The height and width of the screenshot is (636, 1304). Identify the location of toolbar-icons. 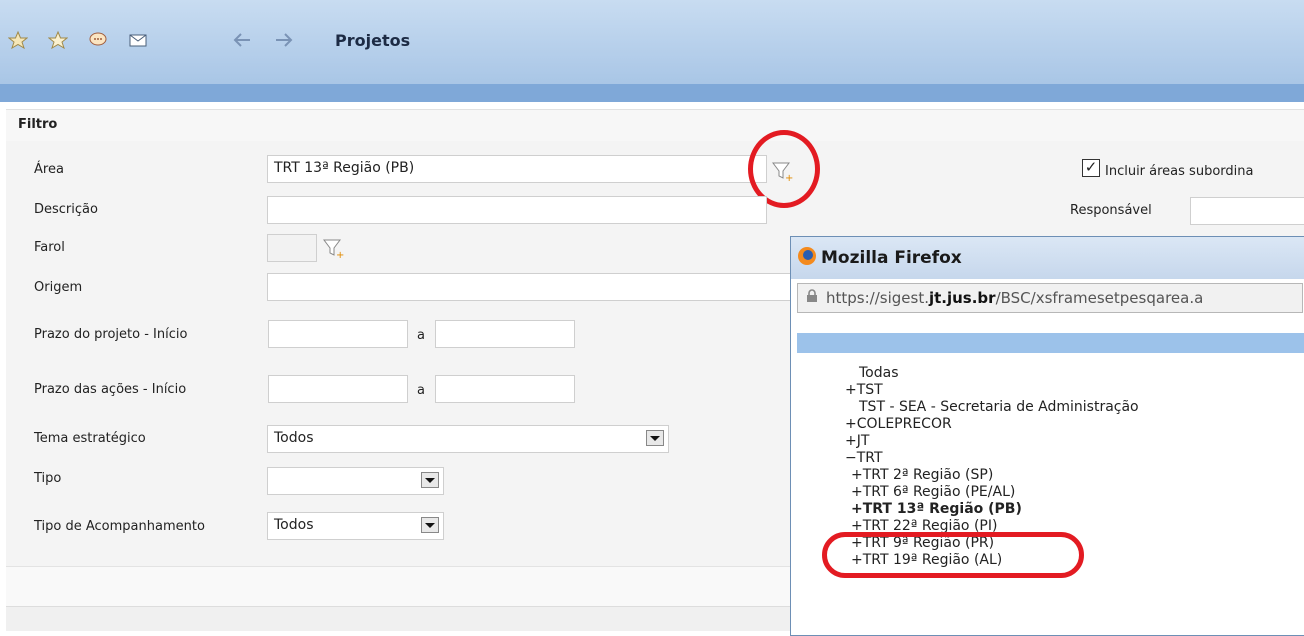
(78, 40).